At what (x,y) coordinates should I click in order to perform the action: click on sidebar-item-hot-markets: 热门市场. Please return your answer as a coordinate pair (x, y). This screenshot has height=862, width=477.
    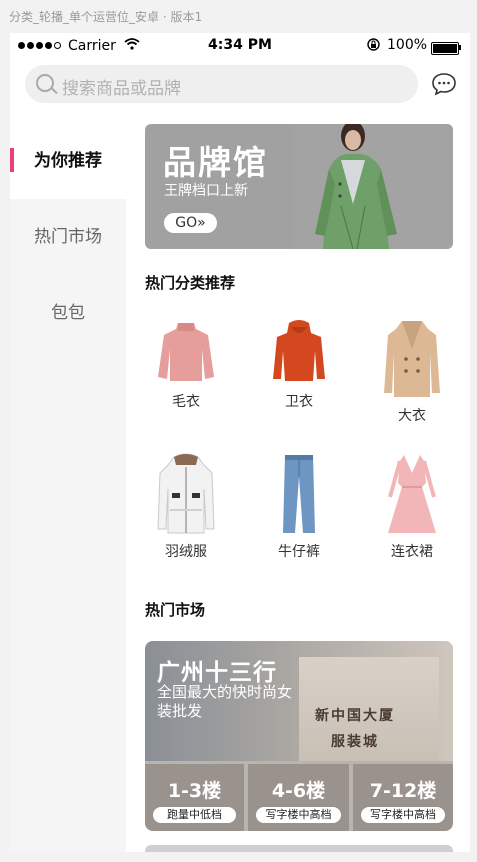
    Looking at the image, I should click on (68, 237).